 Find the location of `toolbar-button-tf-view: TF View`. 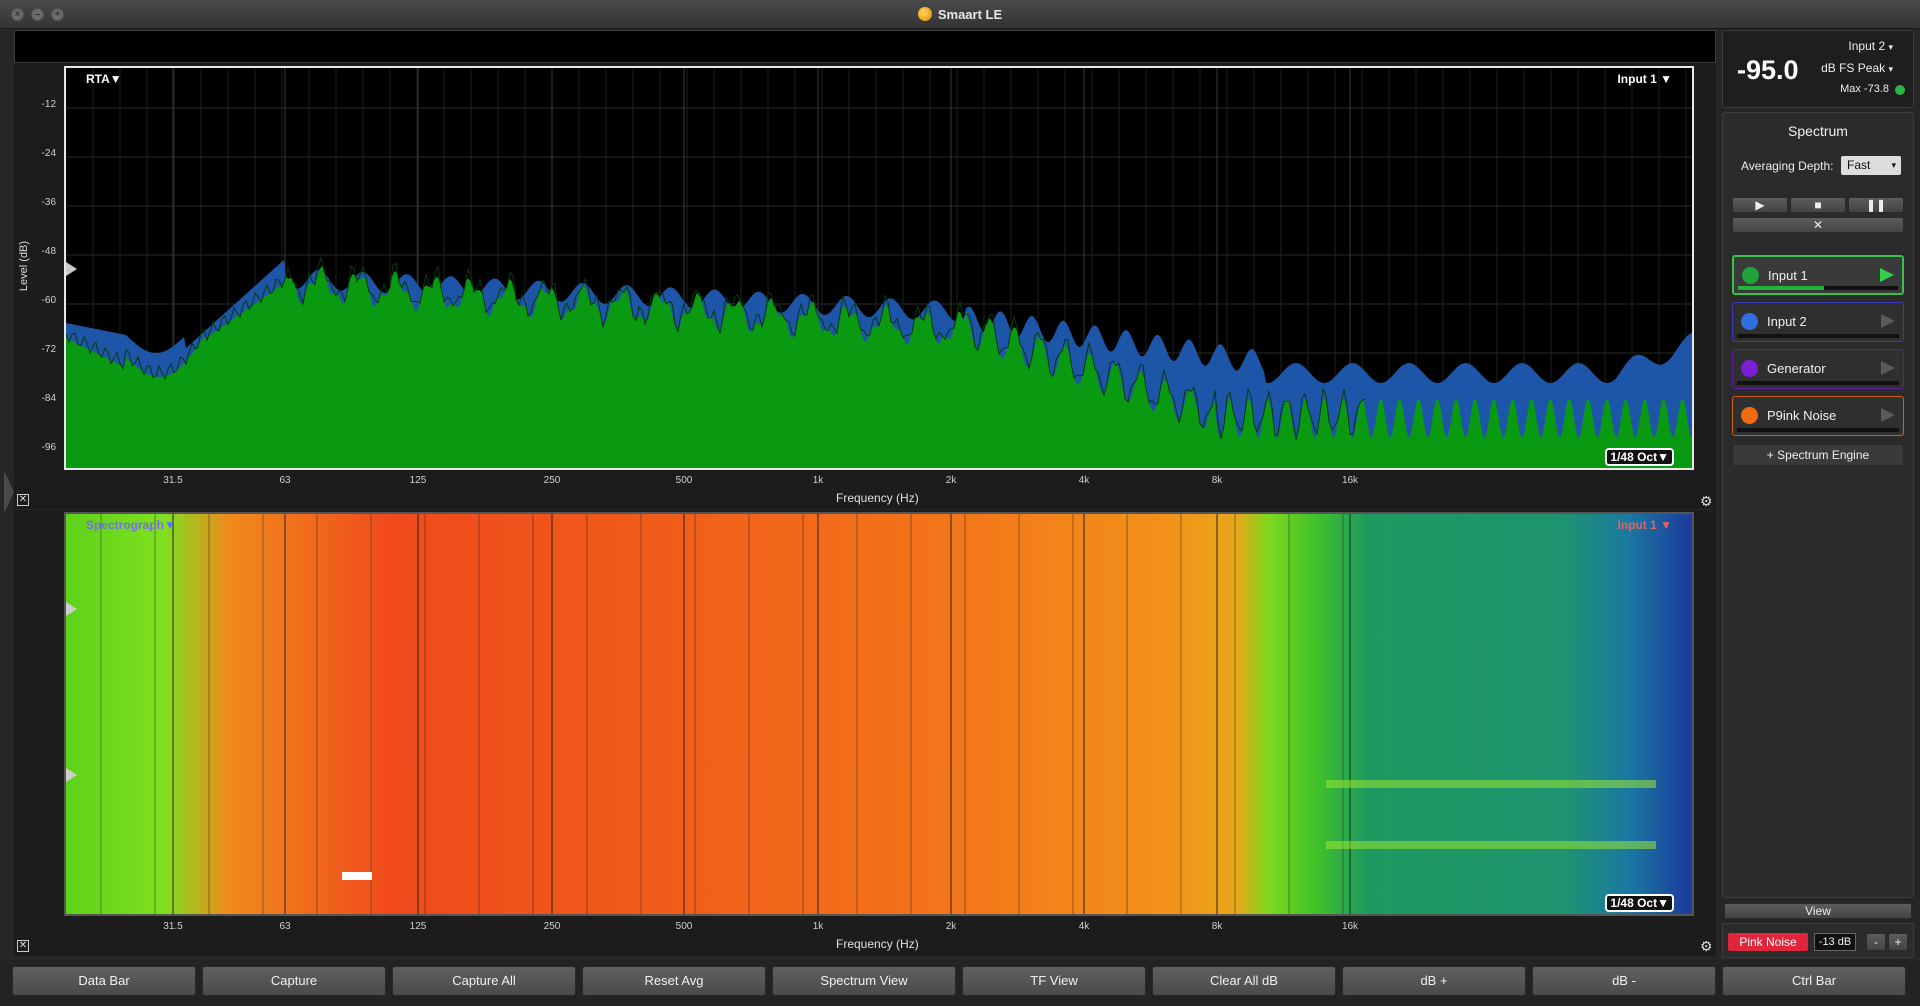

toolbar-button-tf-view: TF View is located at coordinates (1054, 981).